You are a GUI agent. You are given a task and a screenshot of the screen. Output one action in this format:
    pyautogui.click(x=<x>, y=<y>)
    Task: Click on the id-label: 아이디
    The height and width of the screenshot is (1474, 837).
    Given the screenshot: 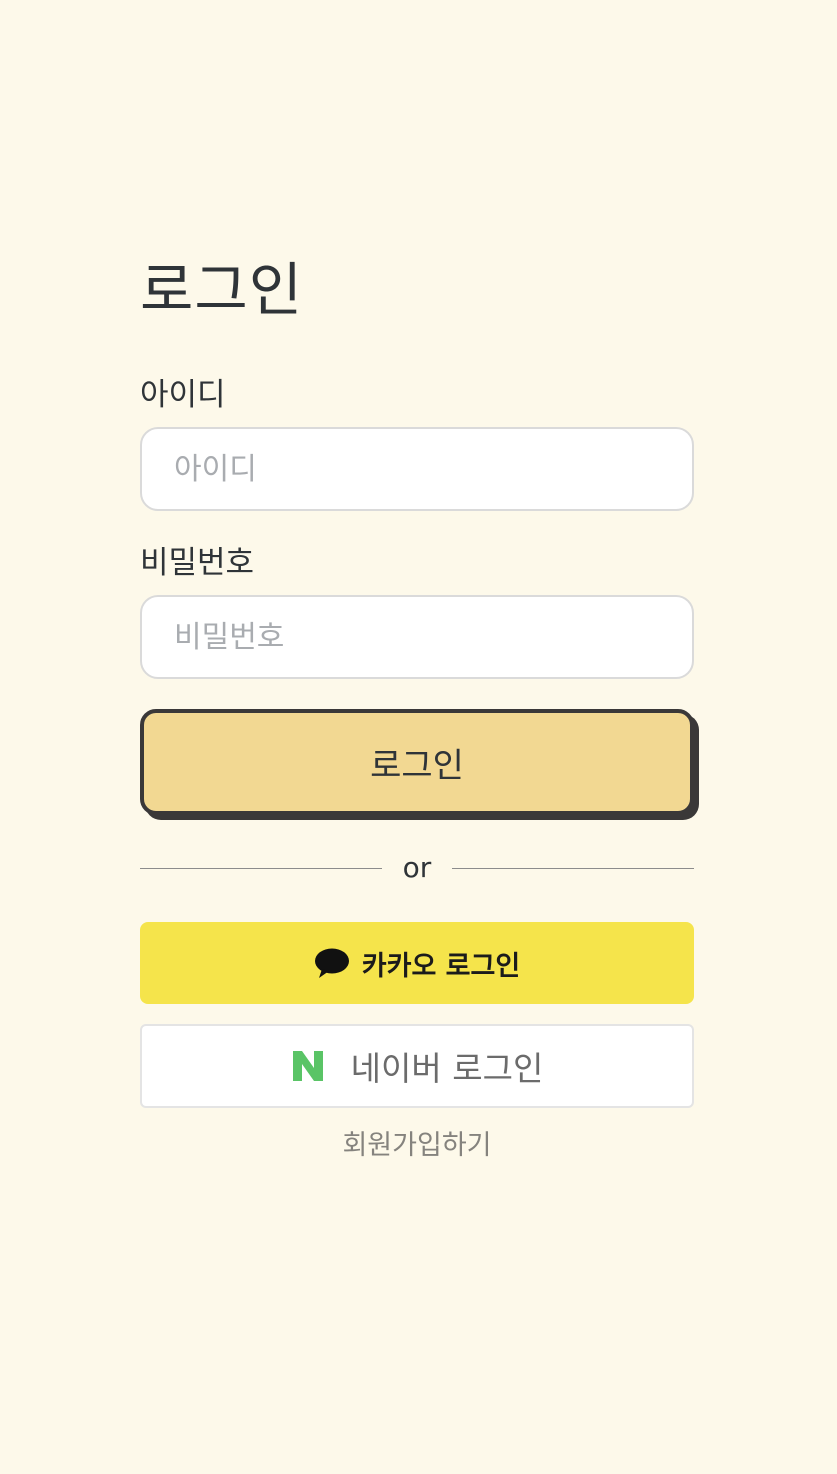 What is the action you would take?
    pyautogui.click(x=183, y=395)
    